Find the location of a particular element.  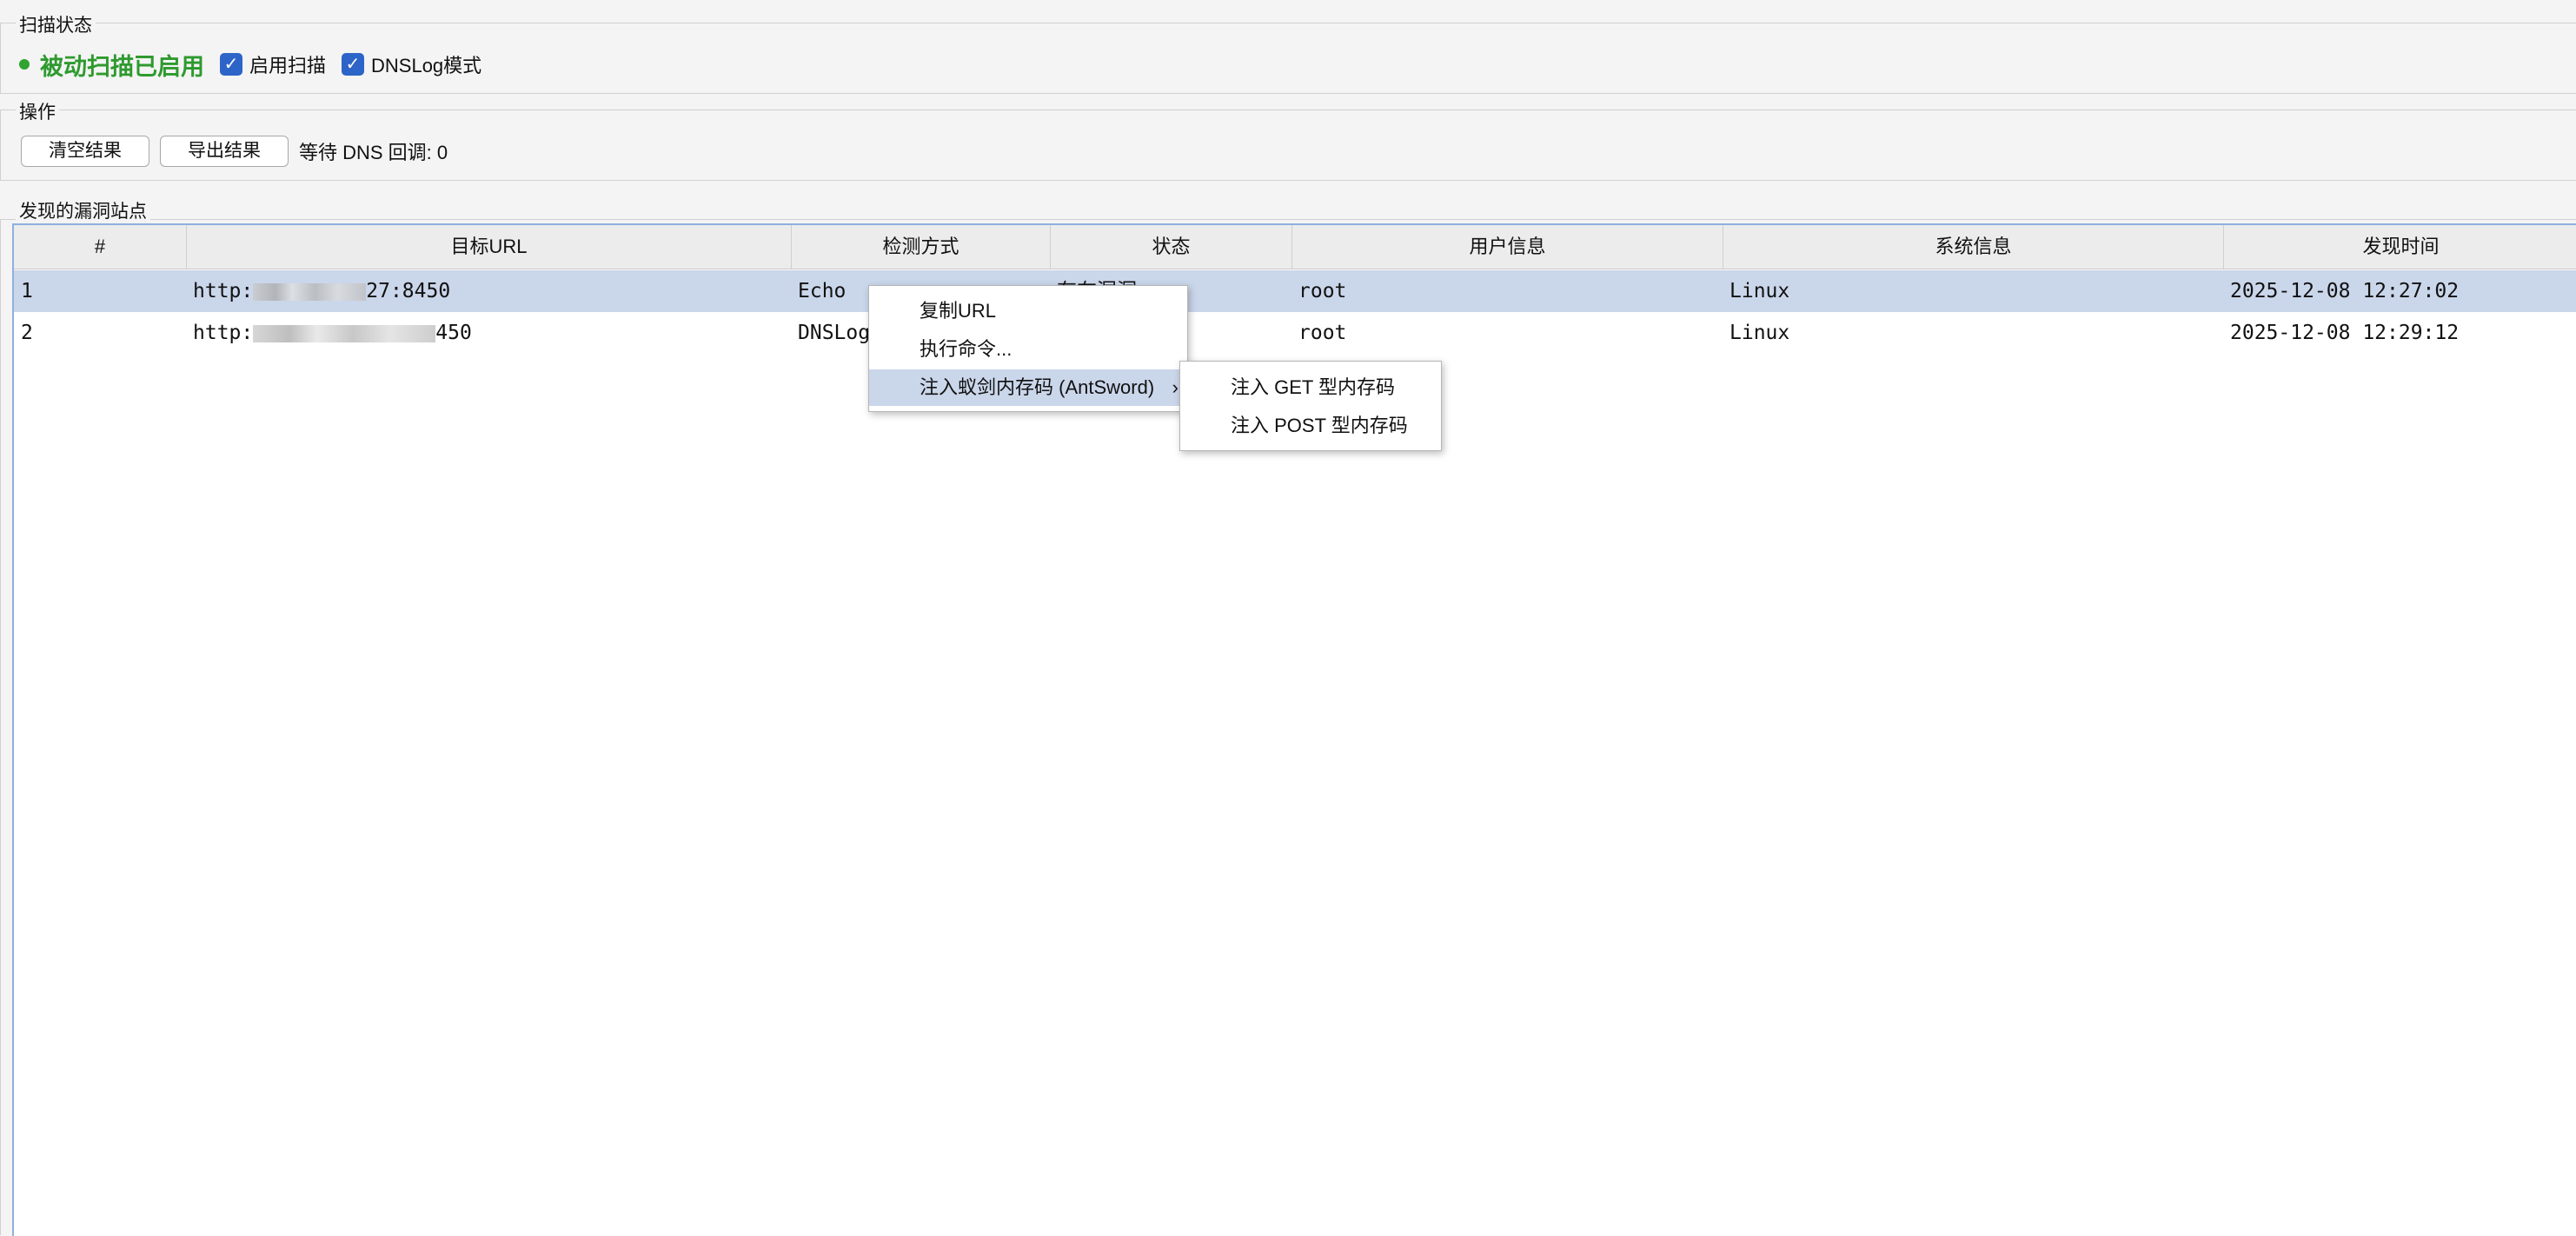

cell-time: 2025-12-08 12:29:12 is located at coordinates (2345, 333).